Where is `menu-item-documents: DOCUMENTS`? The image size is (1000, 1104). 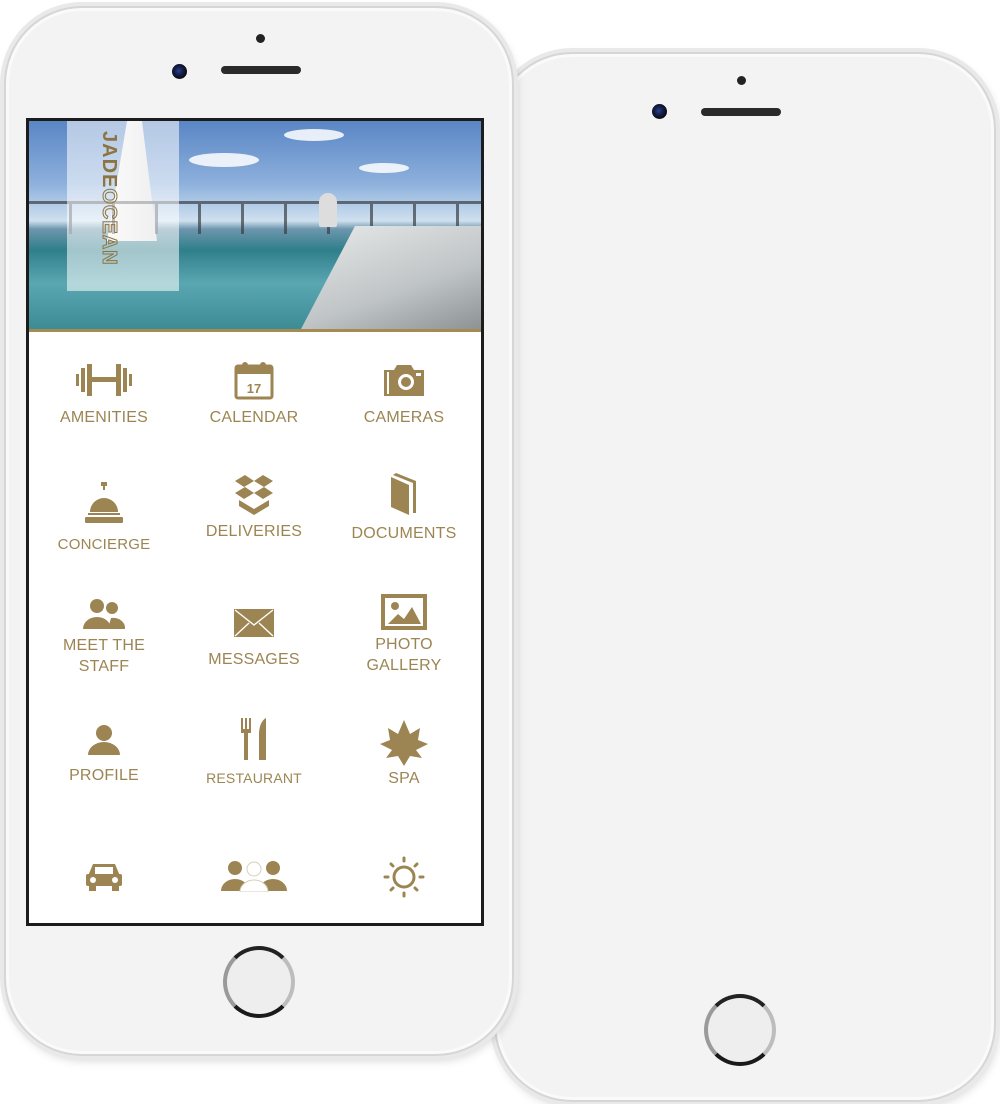
menu-item-documents: DOCUMENTS is located at coordinates (404, 508).